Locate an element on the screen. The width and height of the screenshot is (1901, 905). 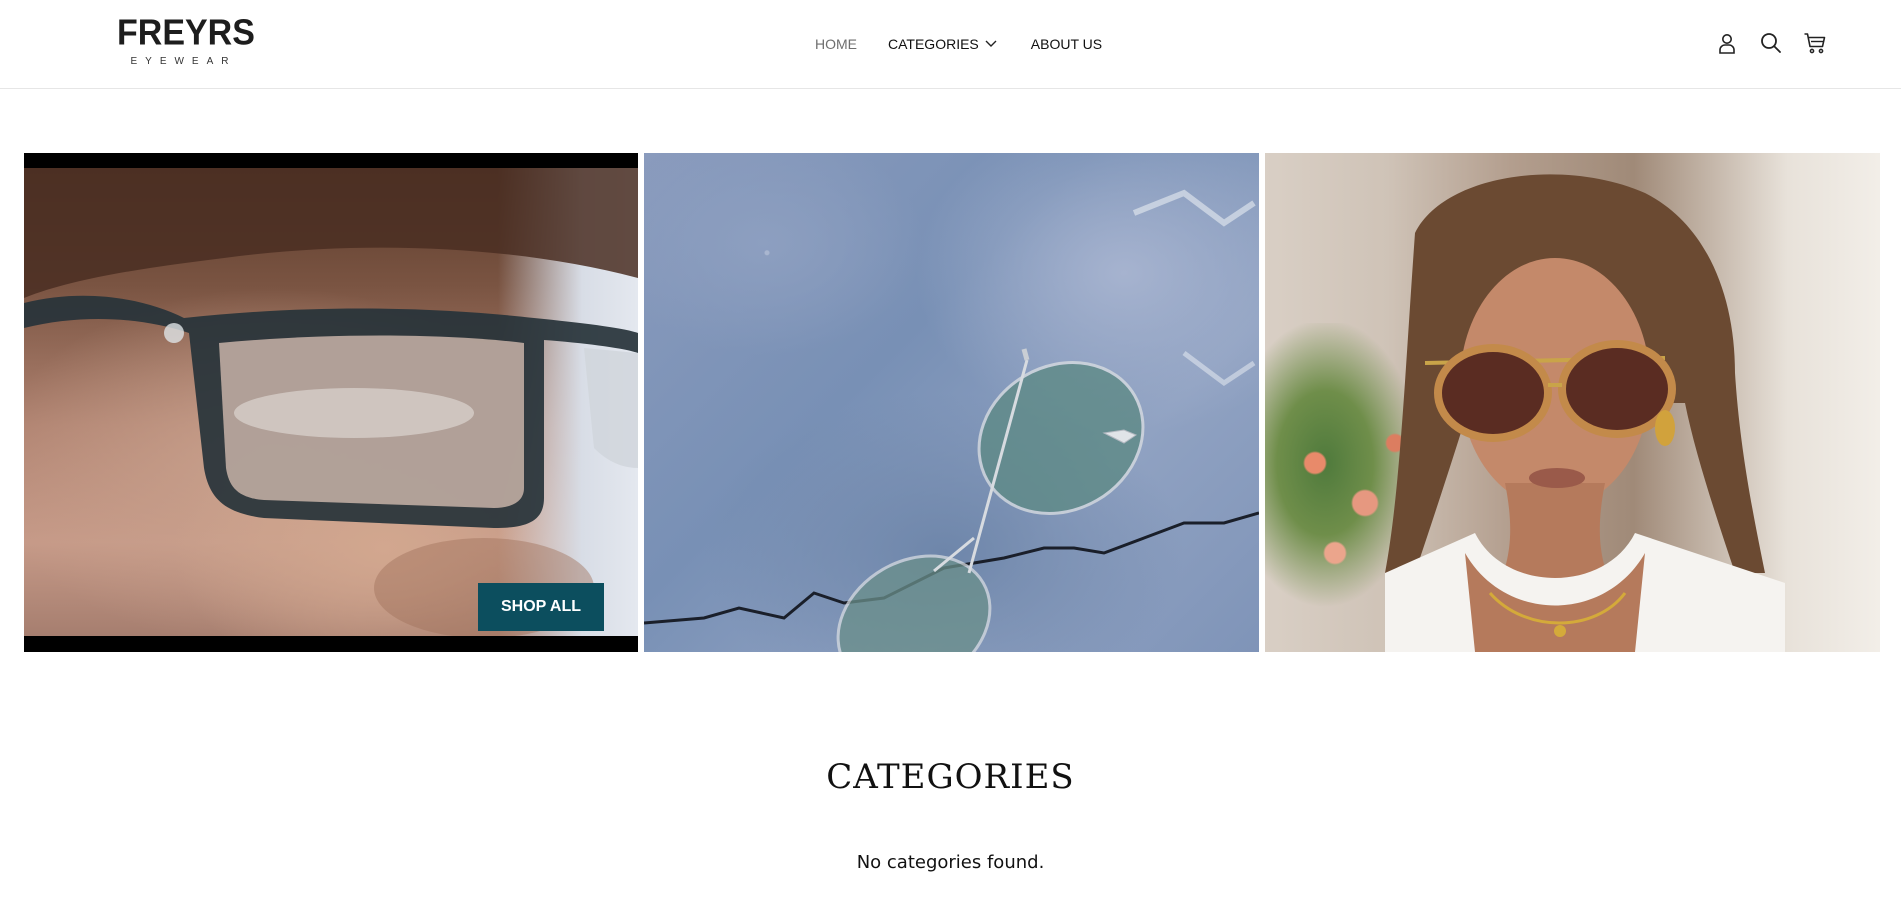
search-icon is located at coordinates (1771, 43).